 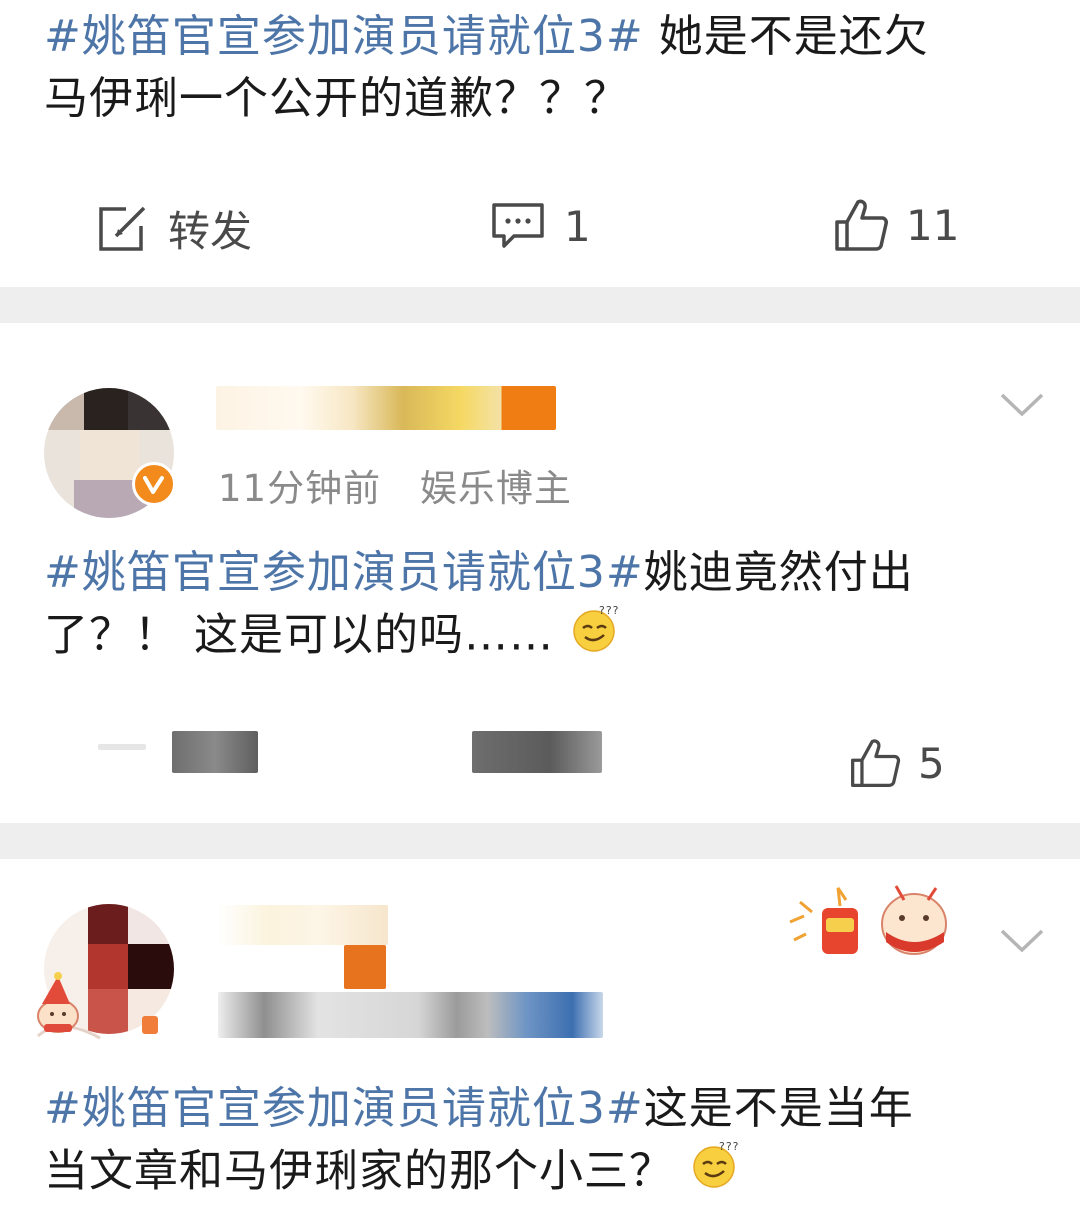 I want to click on post-1-topic: #姚笛官宣参加演员请就位3#, so click(x=344, y=36).